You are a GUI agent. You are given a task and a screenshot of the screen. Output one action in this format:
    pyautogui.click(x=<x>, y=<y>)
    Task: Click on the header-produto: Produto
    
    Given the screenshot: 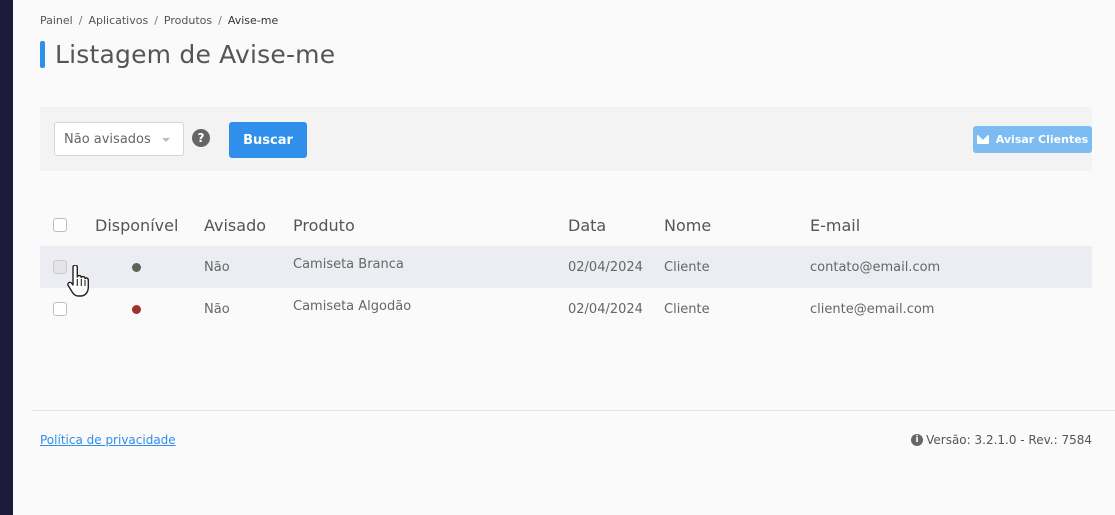 What is the action you would take?
    pyautogui.click(x=324, y=225)
    